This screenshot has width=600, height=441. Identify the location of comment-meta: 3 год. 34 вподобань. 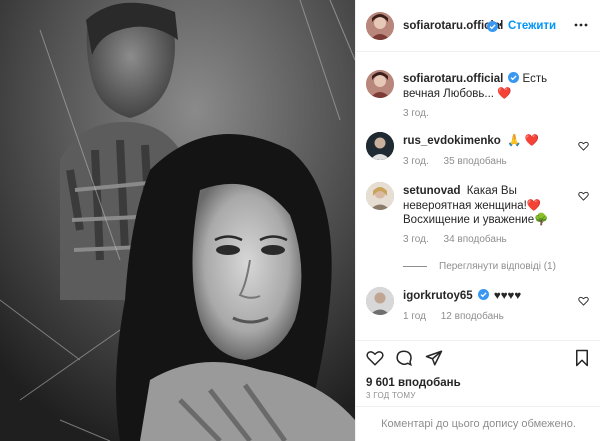
(461, 239).